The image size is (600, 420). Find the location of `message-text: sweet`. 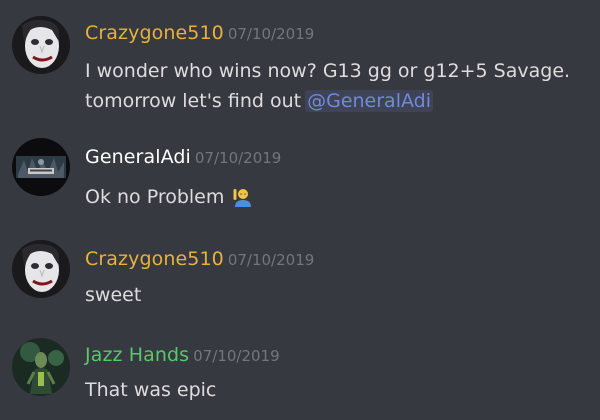

message-text: sweet is located at coordinates (113, 295).